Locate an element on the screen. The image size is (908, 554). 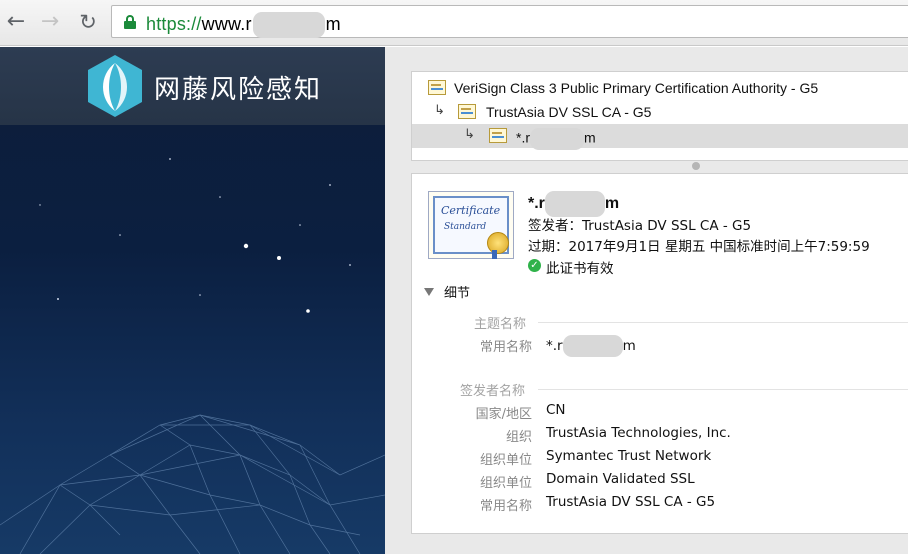
issuer-organization-value: TrustAsia Technologies, Inc. is located at coordinates (638, 433).